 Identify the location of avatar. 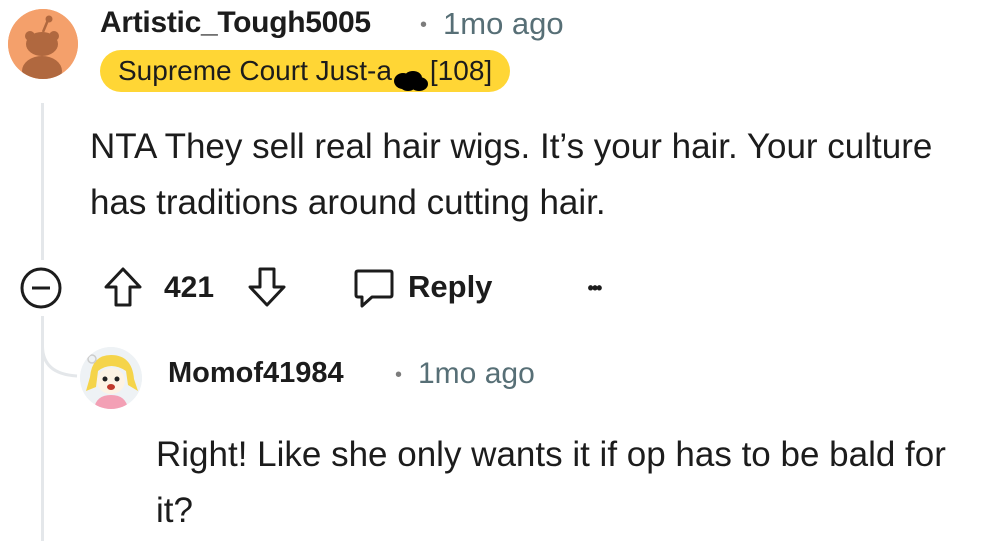
(43, 44).